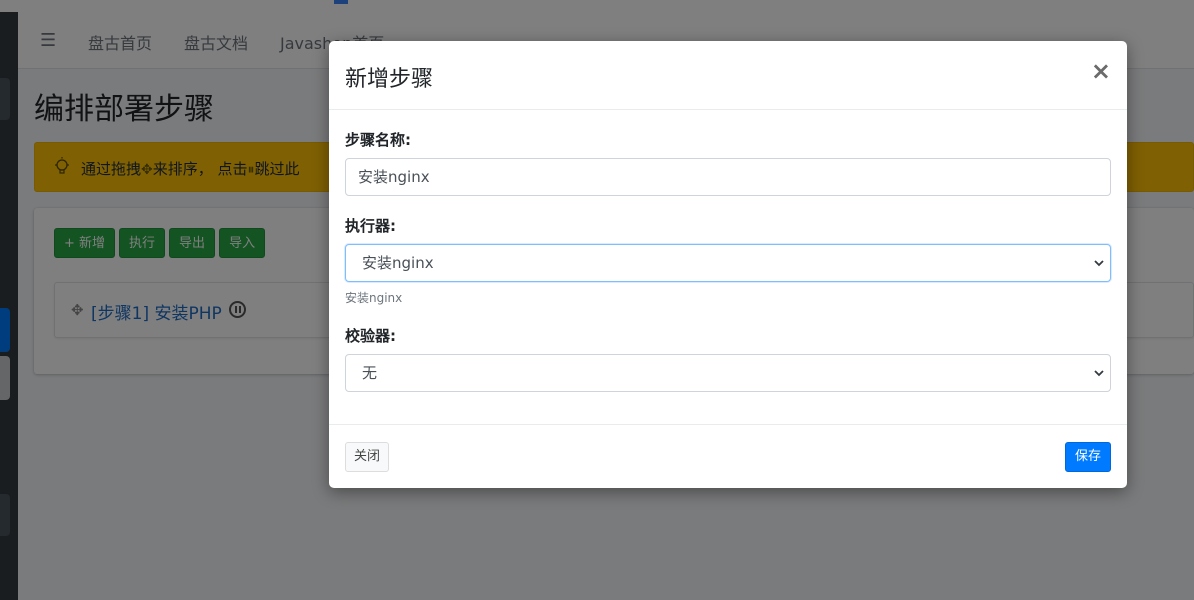 Image resolution: width=1194 pixels, height=600 pixels. Describe the element at coordinates (1101, 71) in the screenshot. I see `close-icon: ×` at that location.